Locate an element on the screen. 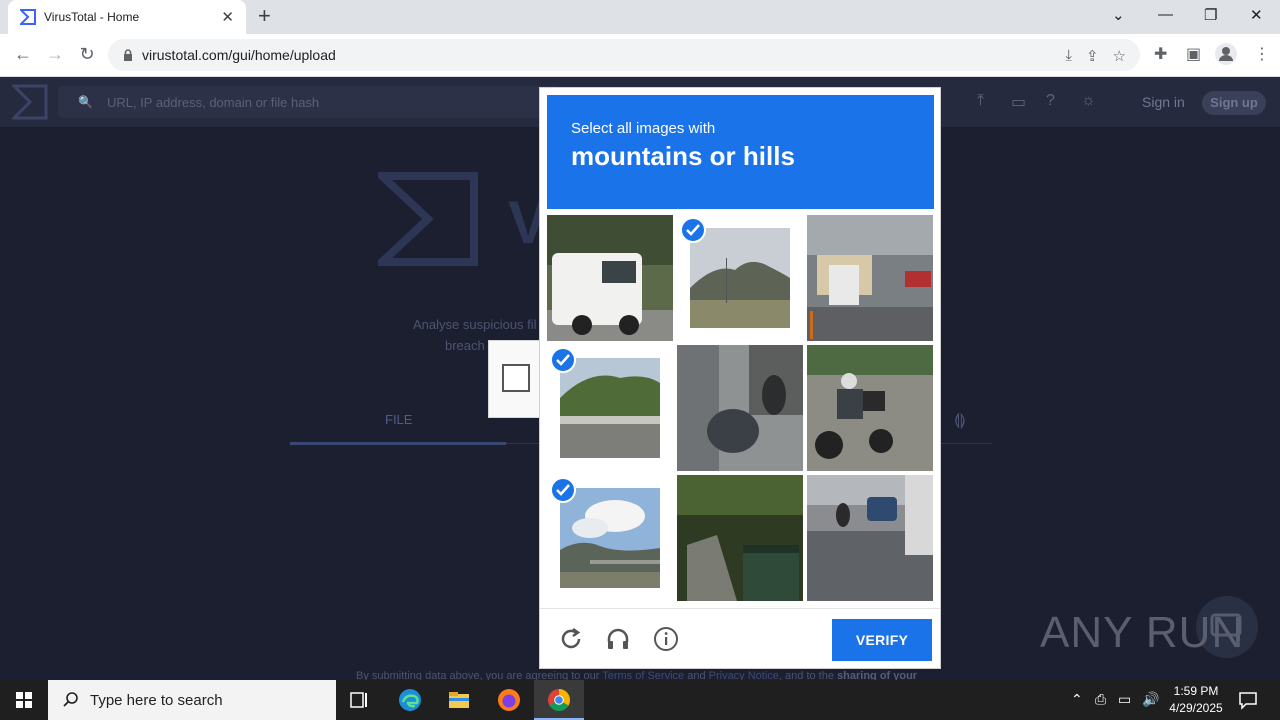  tray-overflow-icon: ⌃ is located at coordinates (1077, 699).